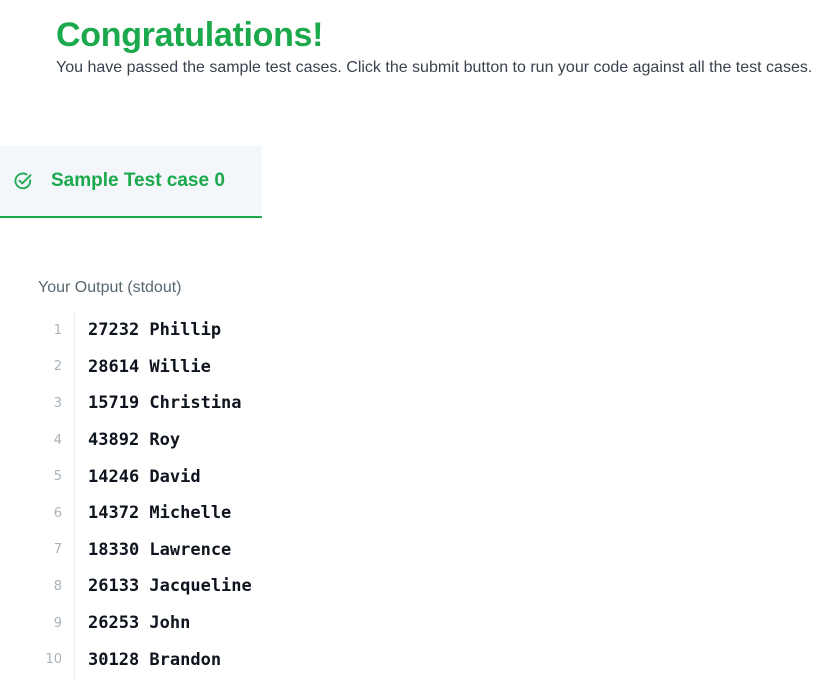 This screenshot has width=833, height=681. What do you see at coordinates (23, 181) in the screenshot?
I see `check-circle-icon` at bounding box center [23, 181].